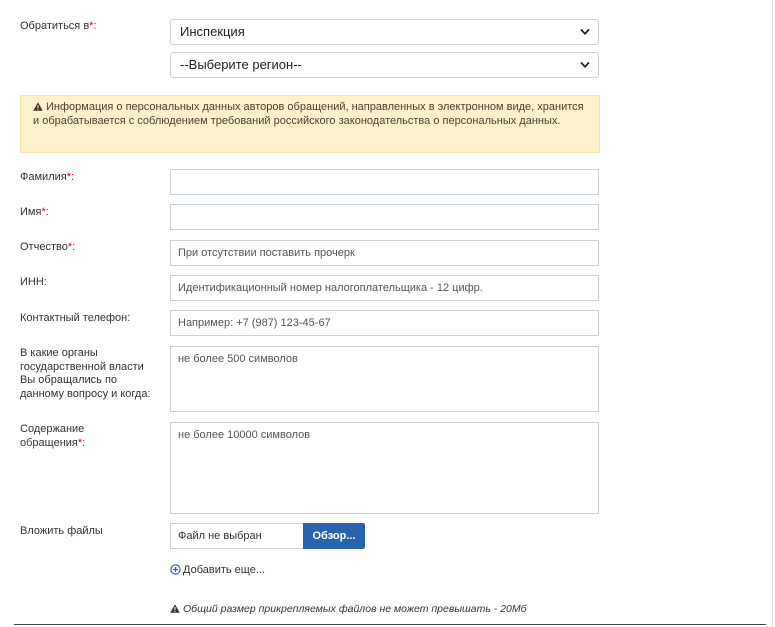 This screenshot has height=627, width=775. I want to click on patronymic-input: При отсутствии поставить прочерк, so click(384, 253).